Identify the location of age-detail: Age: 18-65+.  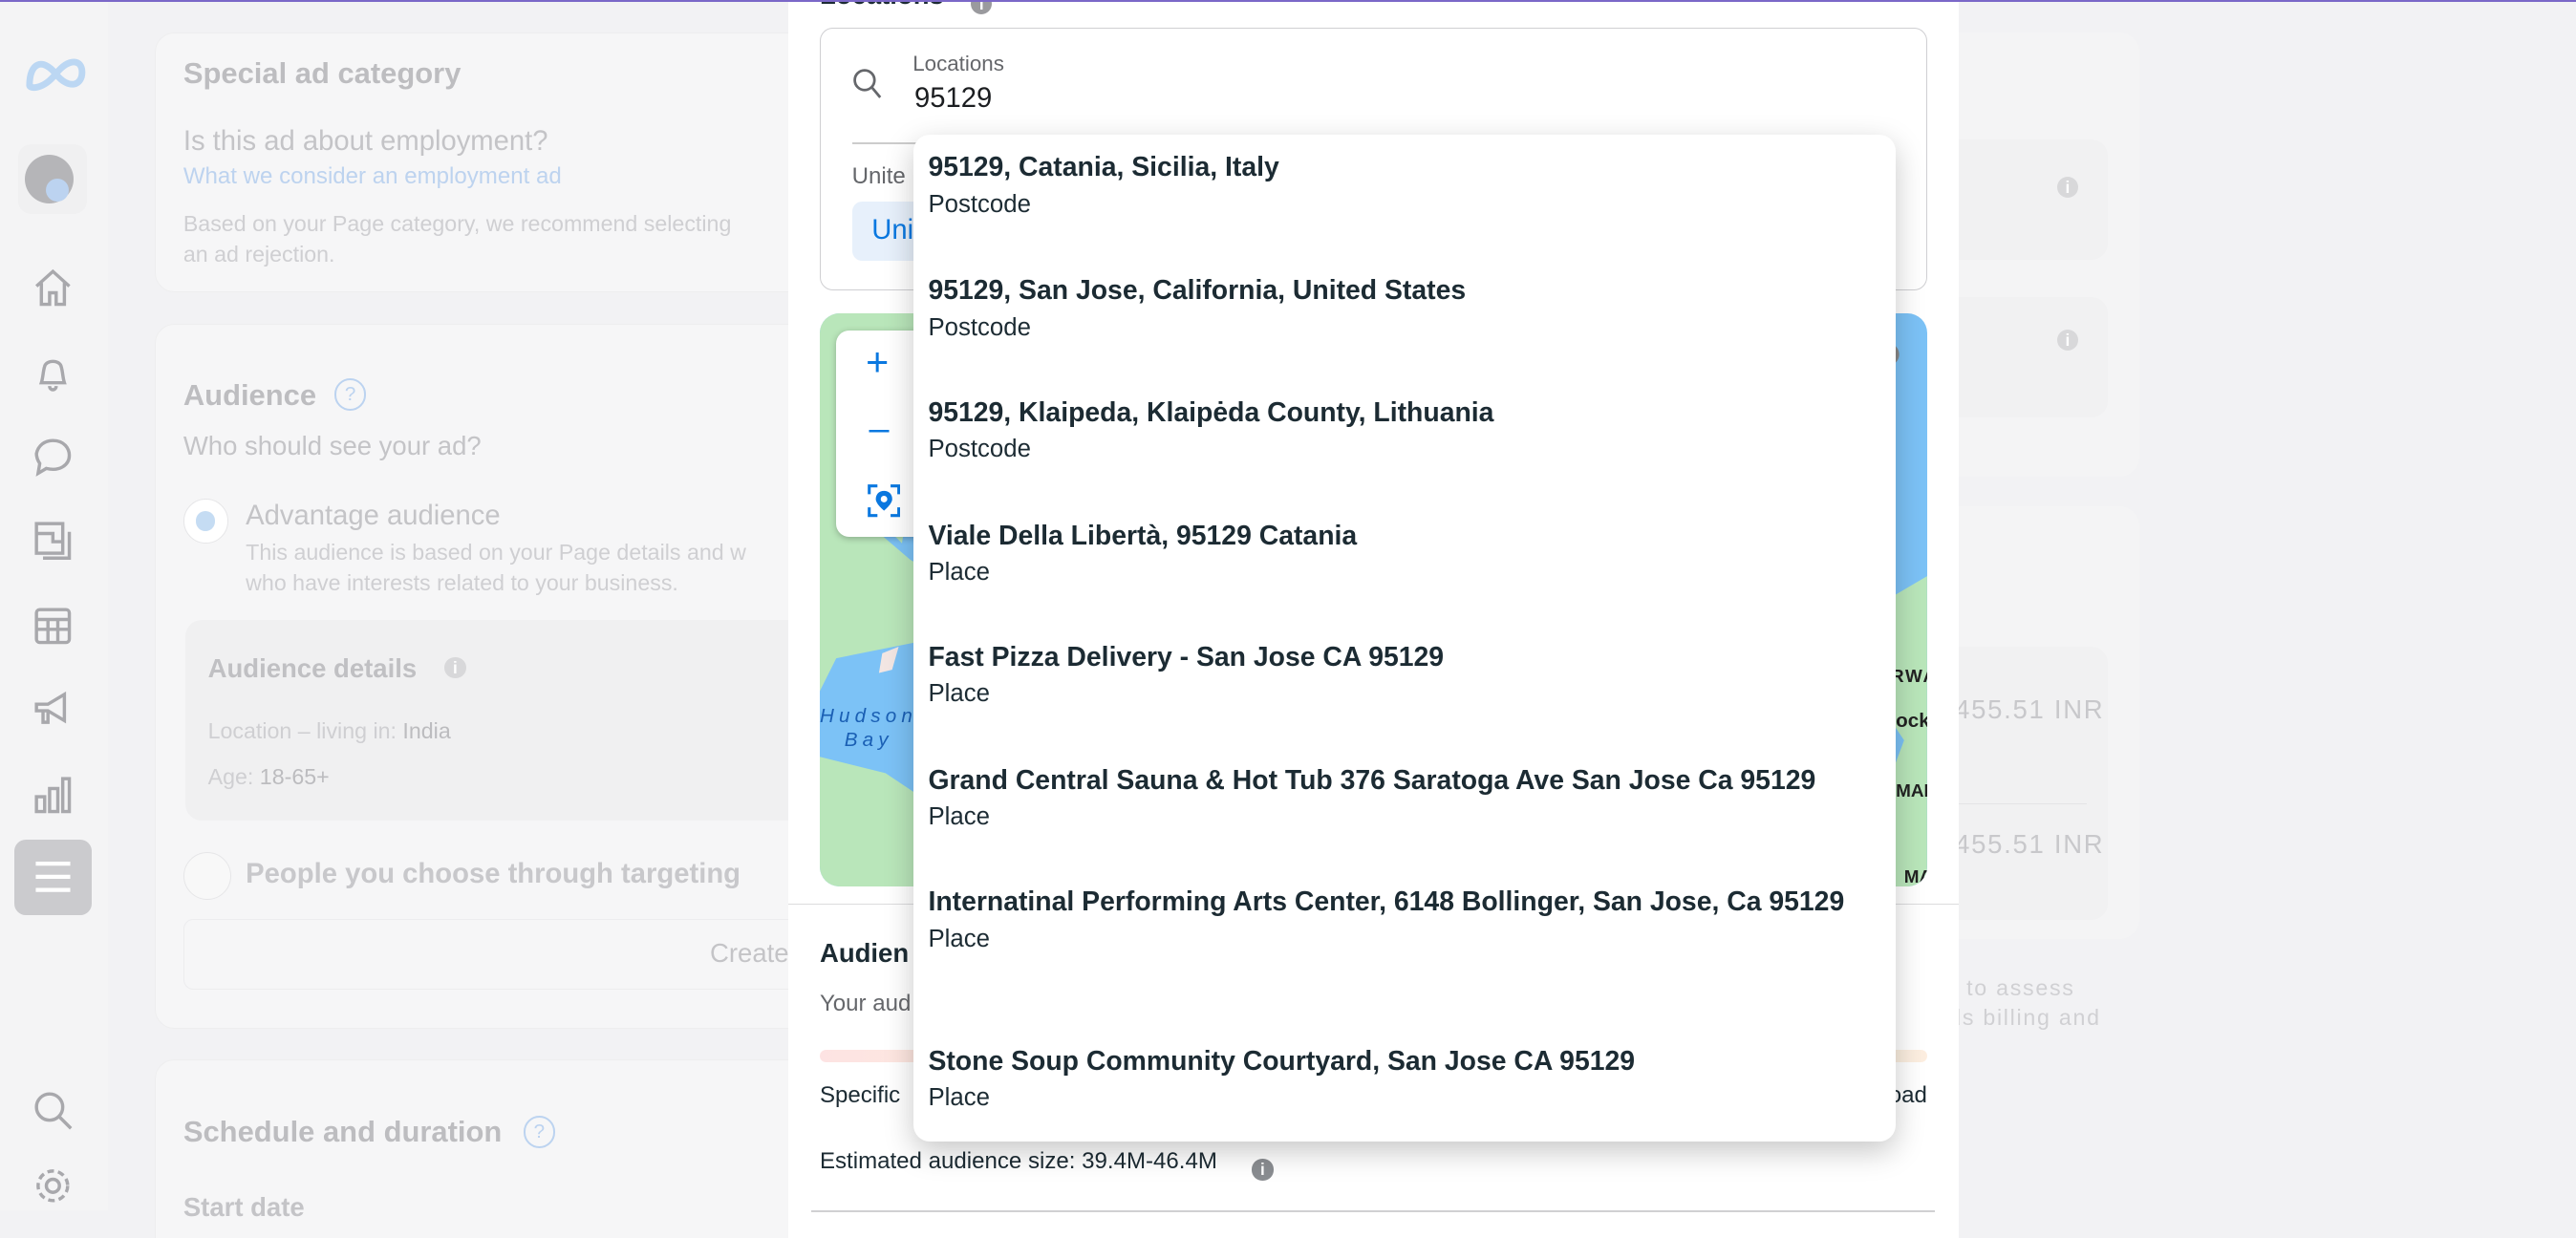
(268, 777).